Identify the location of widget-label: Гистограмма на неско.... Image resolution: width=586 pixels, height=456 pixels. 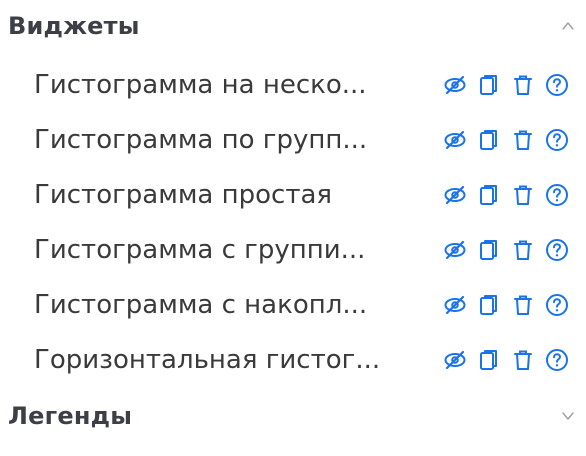
(200, 84).